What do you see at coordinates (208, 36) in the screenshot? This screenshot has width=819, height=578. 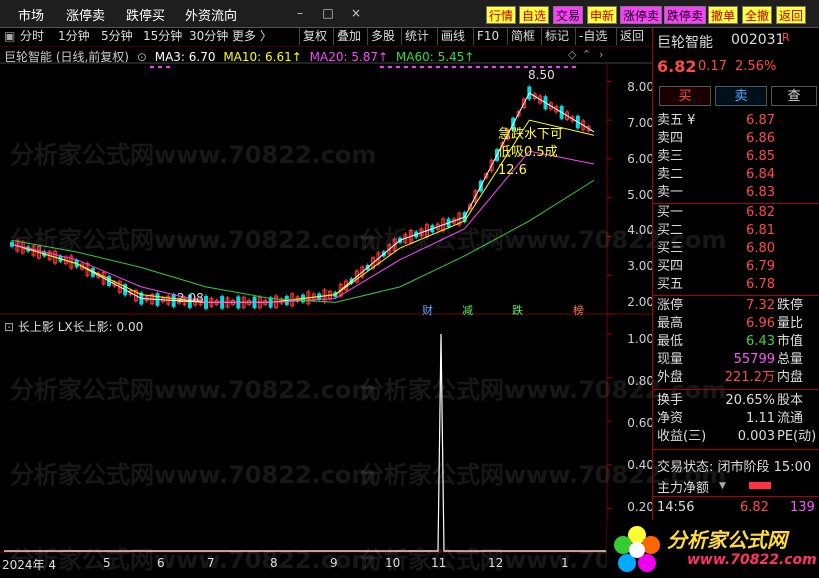 I see `period-30min: 30分钟` at bounding box center [208, 36].